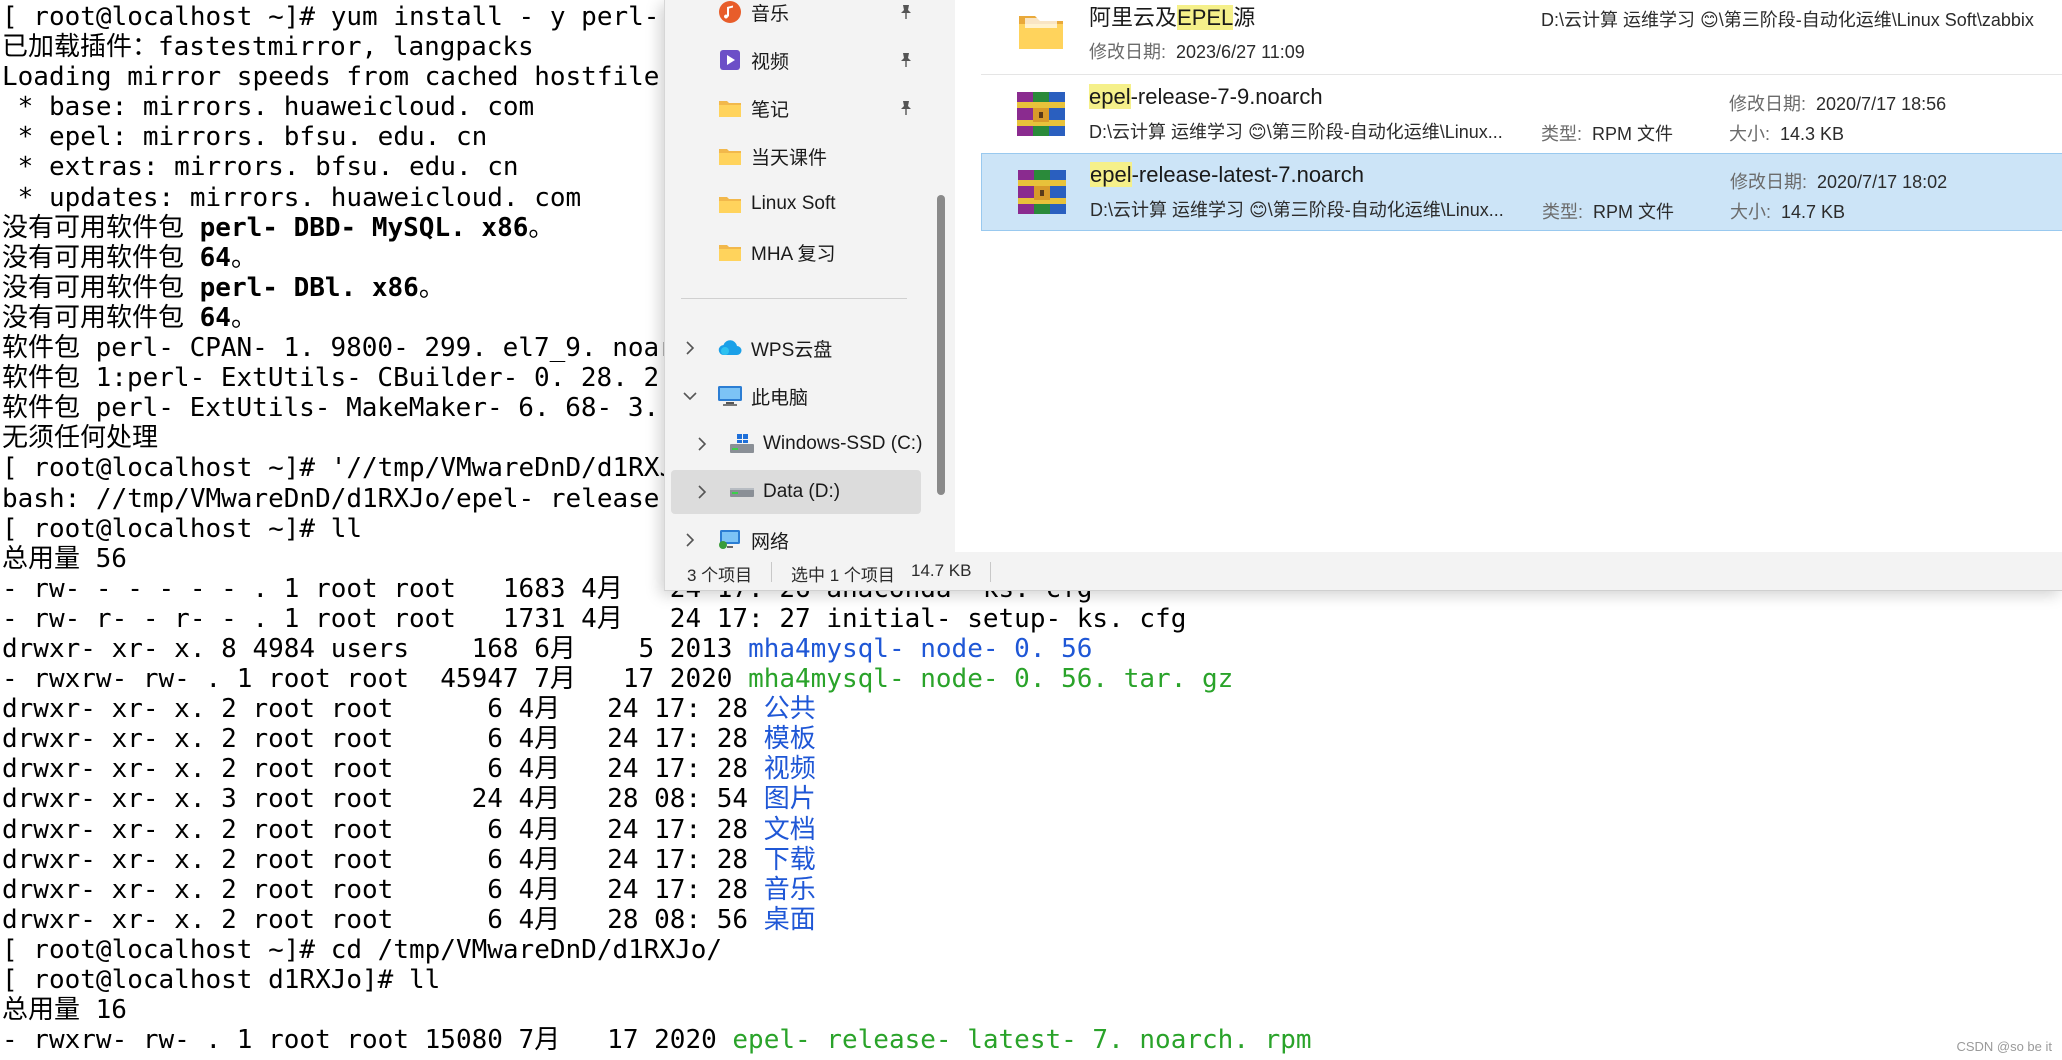 The image size is (2062, 1060). What do you see at coordinates (796, 17) in the screenshot?
I see `nav-item-music: 音乐` at bounding box center [796, 17].